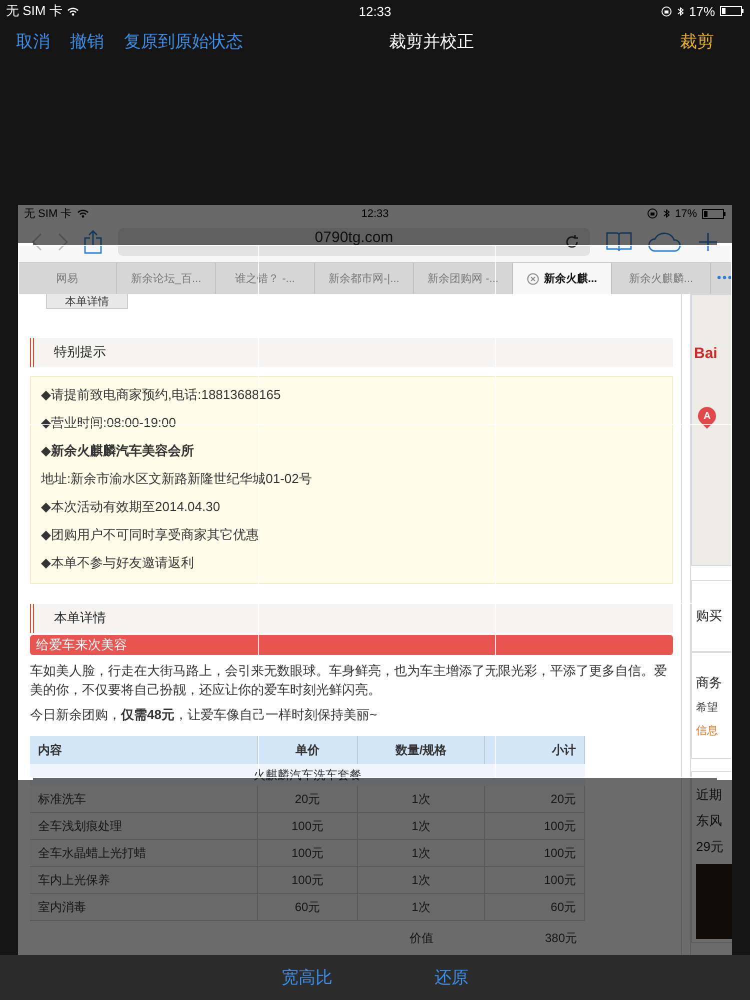  I want to click on book-icon, so click(619, 242).